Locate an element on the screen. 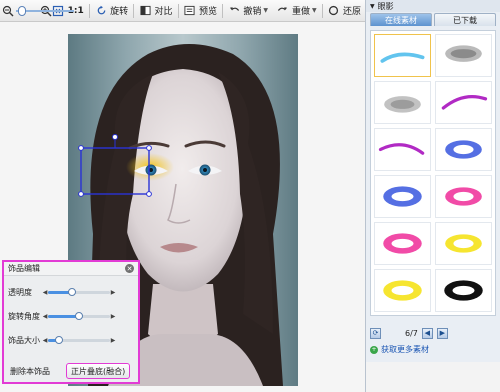  compare-button: 对比 is located at coordinates (156, 11).